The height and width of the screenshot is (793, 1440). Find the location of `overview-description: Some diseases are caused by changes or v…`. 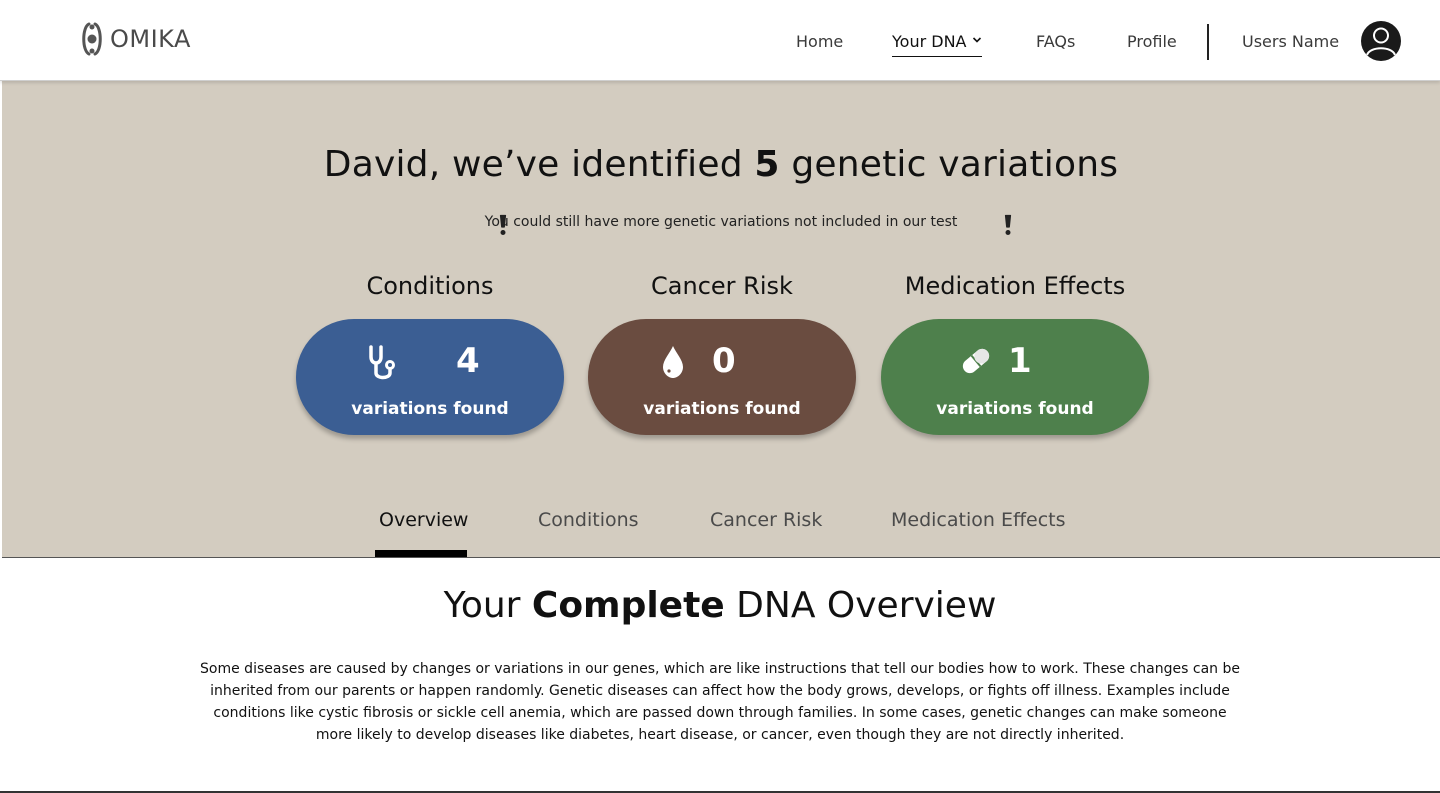

overview-description: Some diseases are caused by changes or v… is located at coordinates (720, 702).